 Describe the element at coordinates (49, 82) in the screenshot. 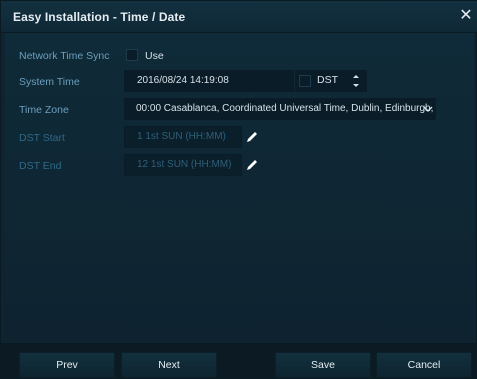

I see `system-time-label: System Time` at that location.